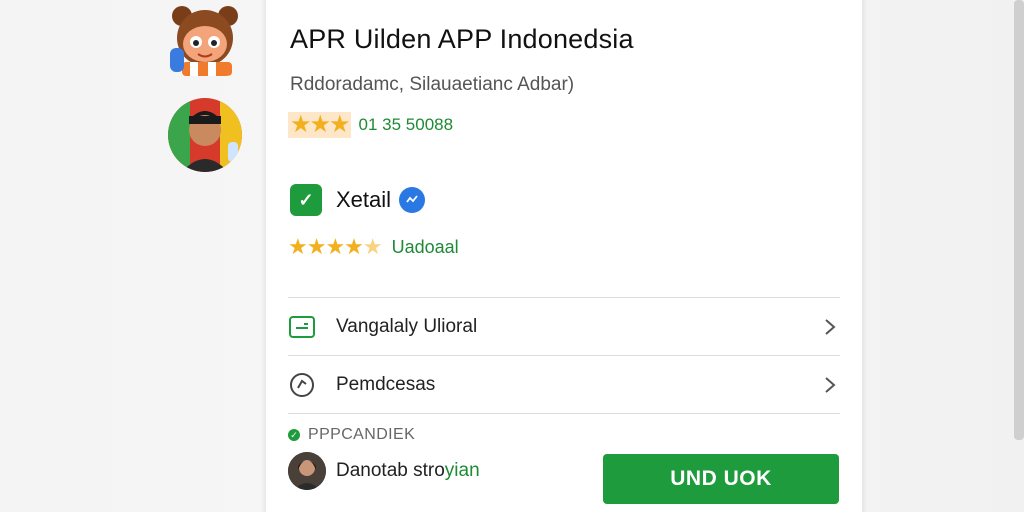 This screenshot has width=1024, height=512. What do you see at coordinates (425, 246) in the screenshot?
I see `secondary-rating-label: Uadoaal` at bounding box center [425, 246].